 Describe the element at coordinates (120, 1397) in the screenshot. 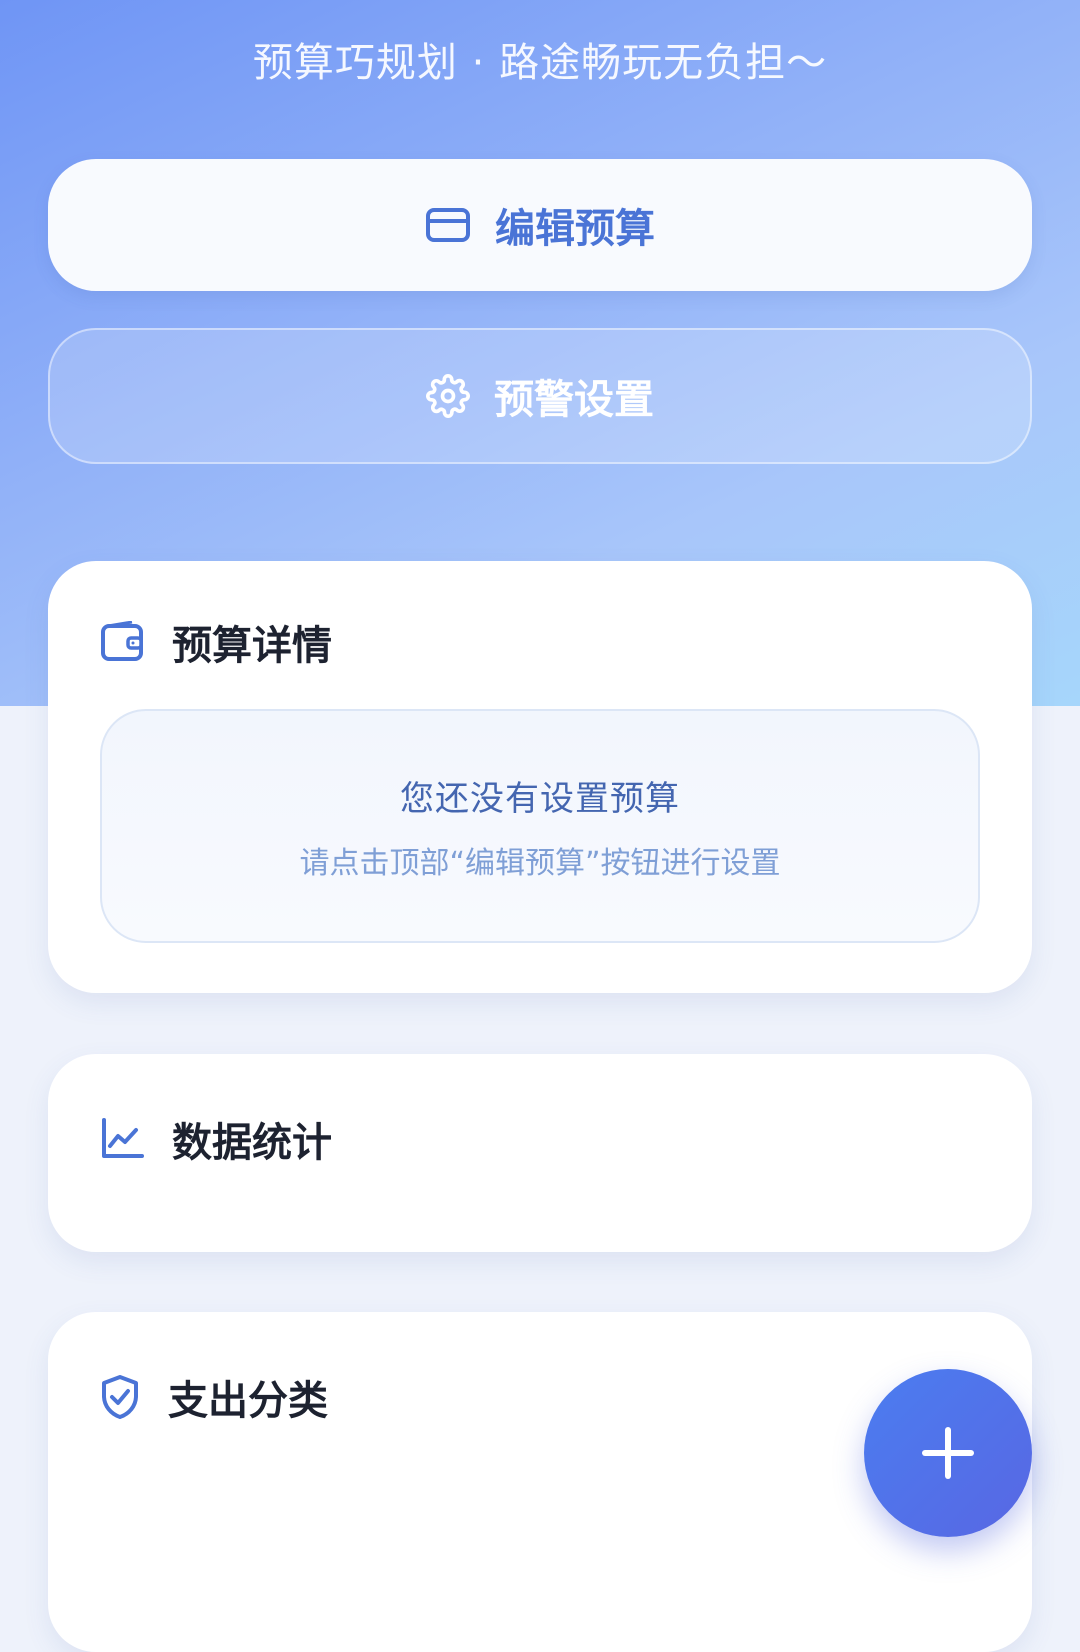

I see `shield-check-icon` at that location.